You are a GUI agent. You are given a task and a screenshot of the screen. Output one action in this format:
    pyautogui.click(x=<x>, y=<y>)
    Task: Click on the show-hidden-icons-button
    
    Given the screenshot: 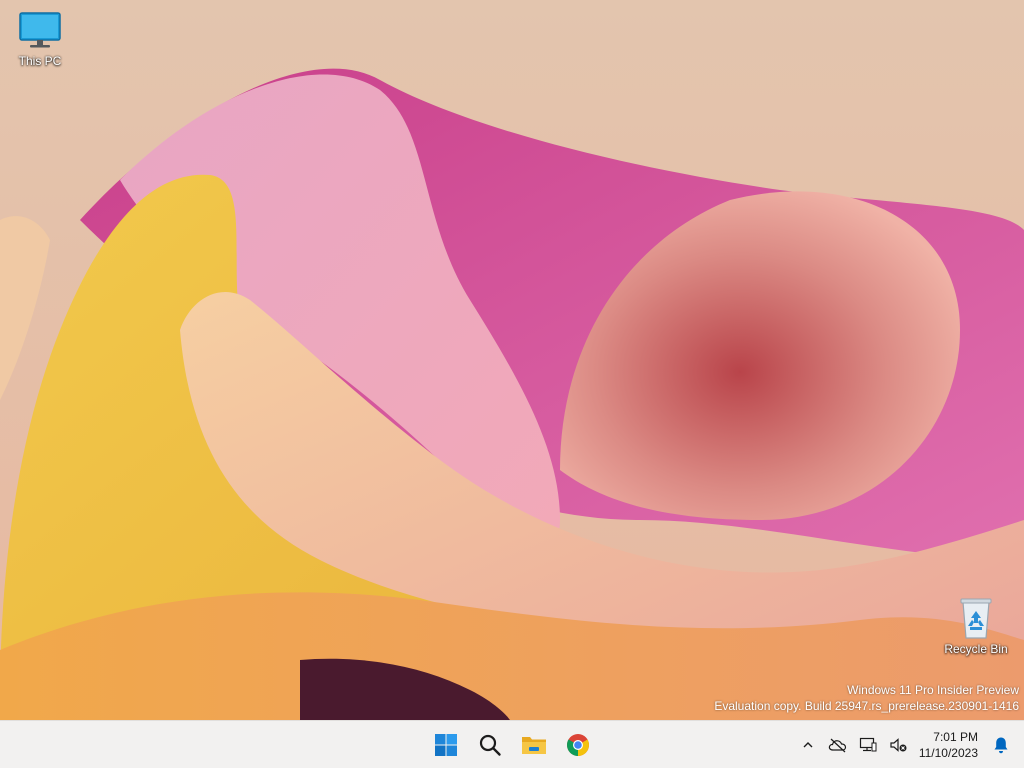 What is the action you would take?
    pyautogui.click(x=808, y=745)
    